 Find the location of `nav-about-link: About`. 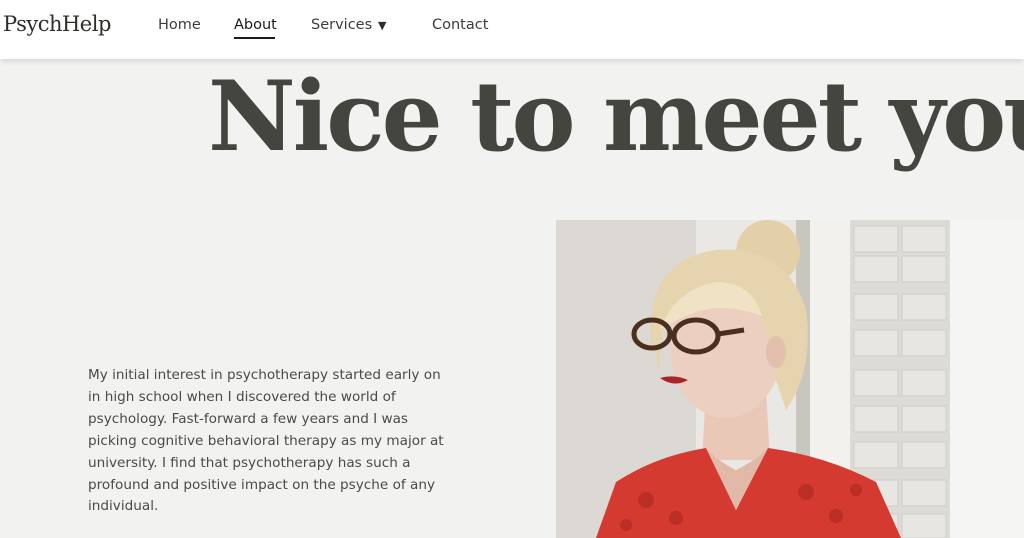

nav-about-link: About is located at coordinates (255, 25).